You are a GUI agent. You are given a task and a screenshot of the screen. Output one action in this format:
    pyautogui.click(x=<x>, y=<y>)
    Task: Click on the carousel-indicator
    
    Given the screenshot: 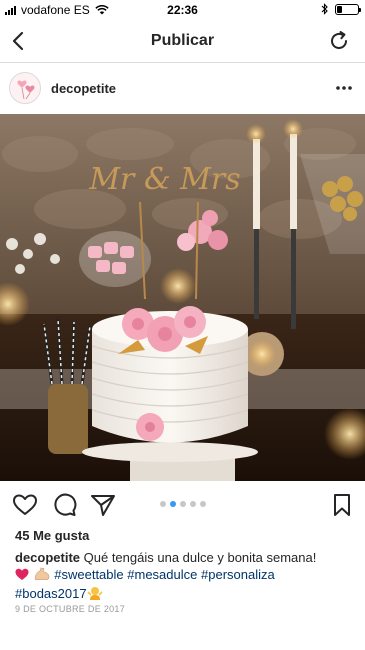 What is the action you would take?
    pyautogui.click(x=182, y=504)
    